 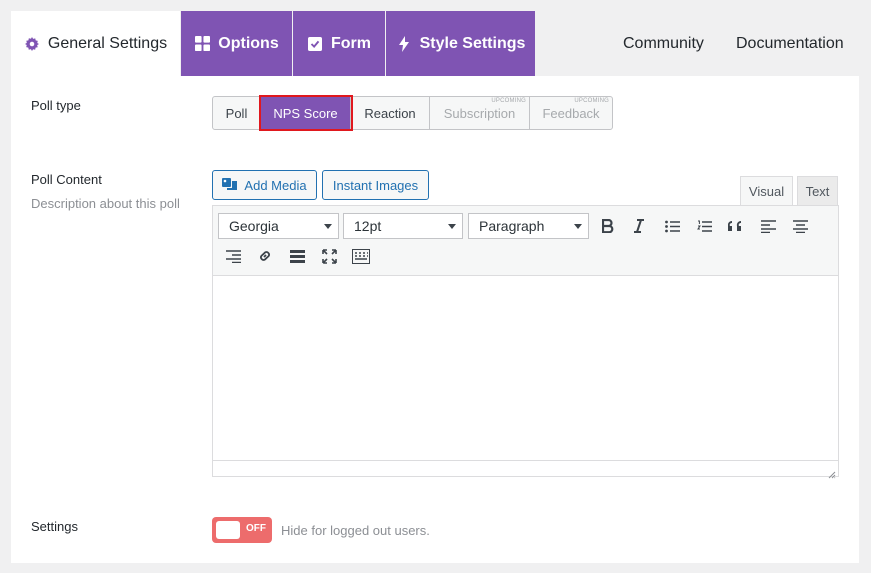 I want to click on poll-type-subscription: Subscription UPCOMING, so click(x=480, y=113).